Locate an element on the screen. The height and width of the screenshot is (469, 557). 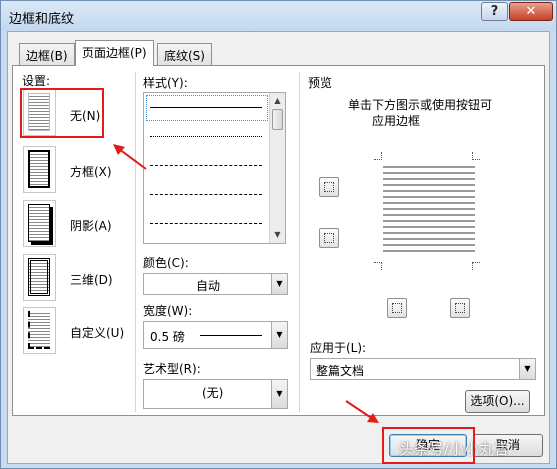
arrow-to-none-setting is located at coordinates (132, 159).